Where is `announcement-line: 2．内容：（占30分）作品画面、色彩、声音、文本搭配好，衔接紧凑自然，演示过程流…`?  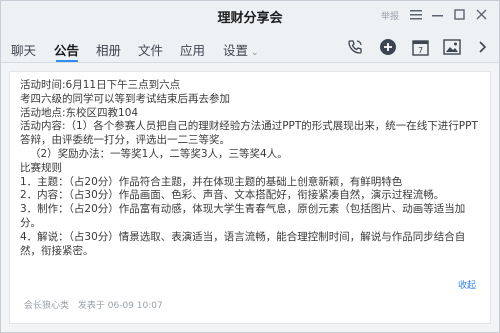 announcement-line: 2．内容：（占30分）作品画面、色彩、声音、文本搭配好，衔接紧凑自然，演示过程流… is located at coordinates (232, 195).